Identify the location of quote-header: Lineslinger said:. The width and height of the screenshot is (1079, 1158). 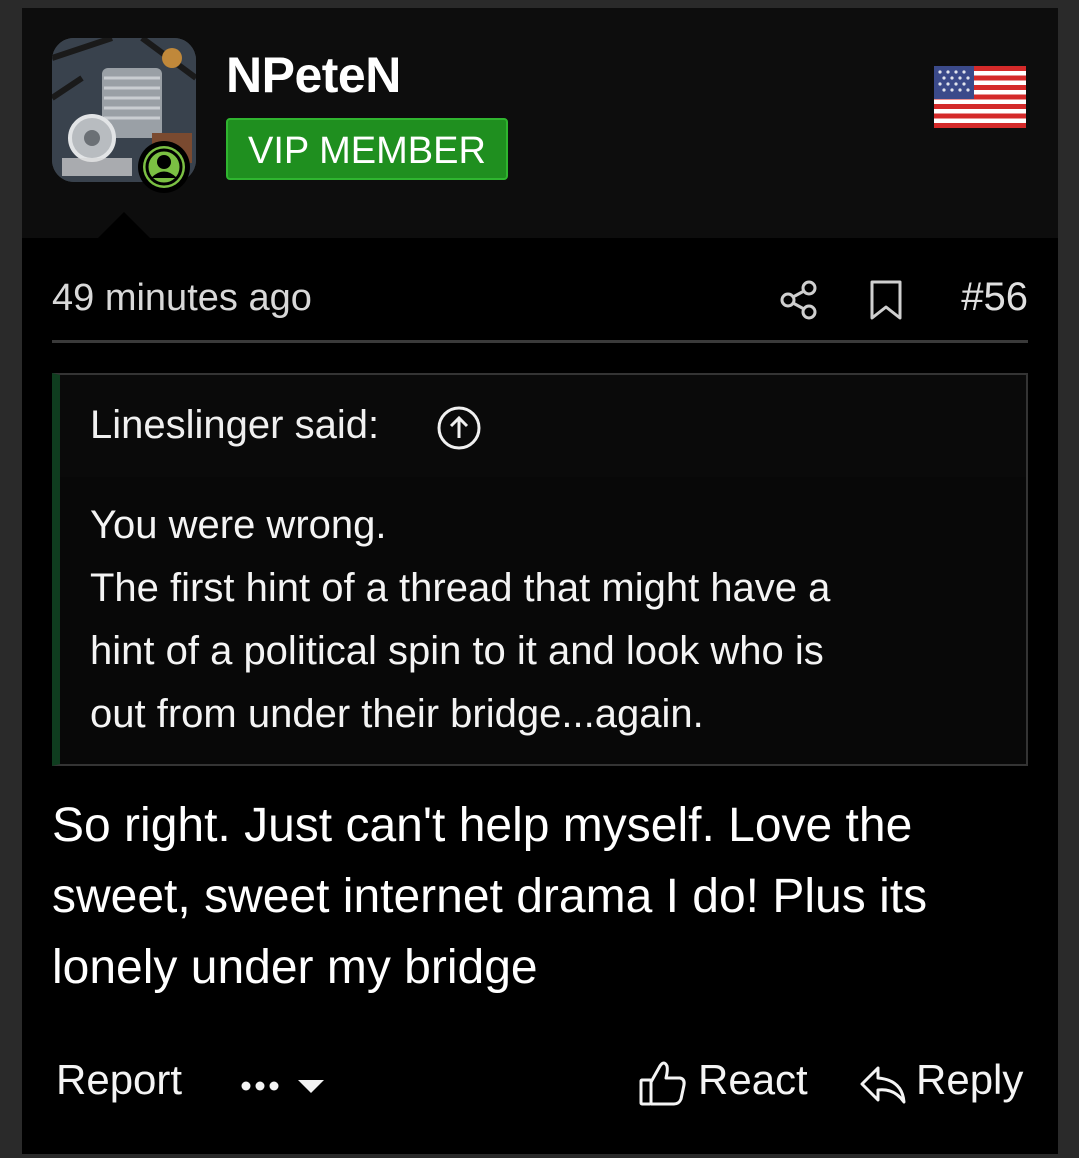
(543, 426).